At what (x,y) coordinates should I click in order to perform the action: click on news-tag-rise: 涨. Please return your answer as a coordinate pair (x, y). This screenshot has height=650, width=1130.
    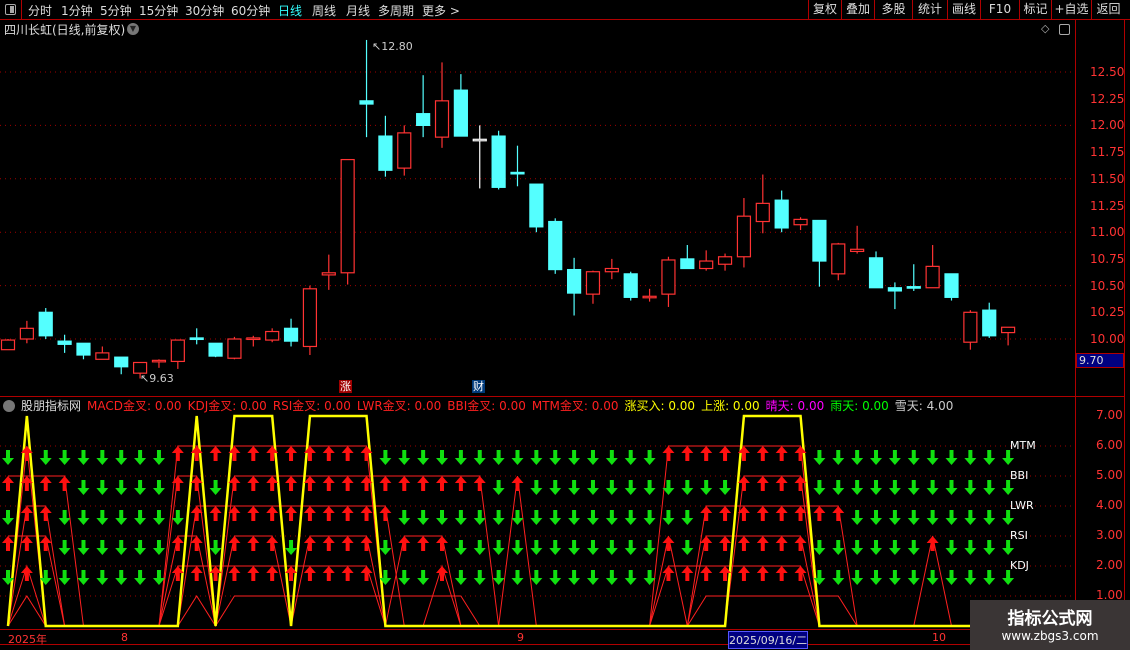
    Looking at the image, I should click on (345, 386).